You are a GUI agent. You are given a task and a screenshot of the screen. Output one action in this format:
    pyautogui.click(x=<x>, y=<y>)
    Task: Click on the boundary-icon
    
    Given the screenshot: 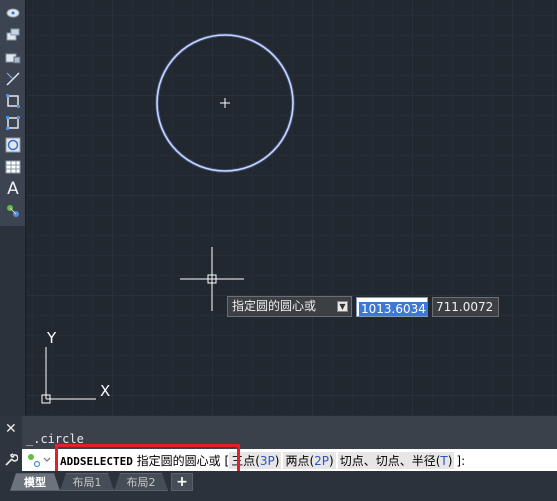 What is the action you would take?
    pyautogui.click(x=13, y=123)
    